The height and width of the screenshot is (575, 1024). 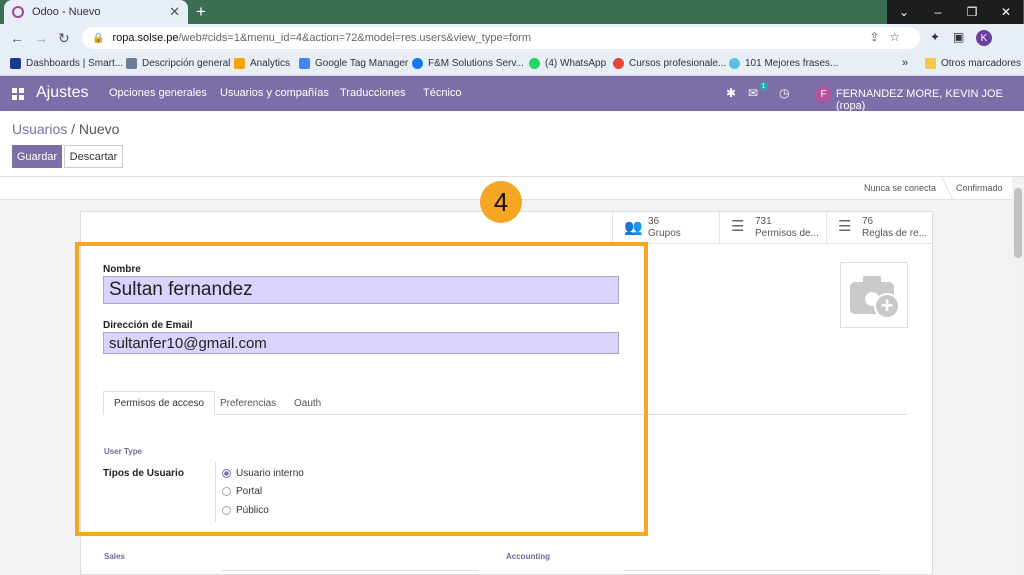 I want to click on facebook-icon, so click(x=417, y=63).